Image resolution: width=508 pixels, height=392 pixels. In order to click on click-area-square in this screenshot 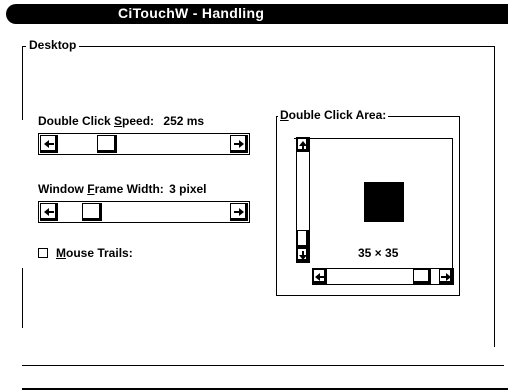, I will do `click(384, 202)`.